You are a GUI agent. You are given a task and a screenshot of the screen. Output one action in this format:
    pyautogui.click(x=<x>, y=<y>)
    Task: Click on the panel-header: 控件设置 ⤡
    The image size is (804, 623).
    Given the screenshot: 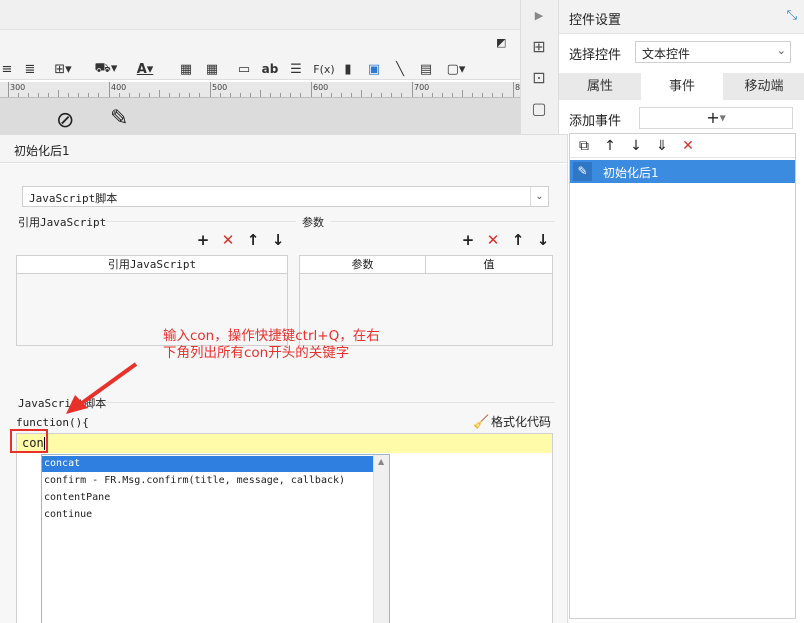 What is the action you would take?
    pyautogui.click(x=681, y=17)
    